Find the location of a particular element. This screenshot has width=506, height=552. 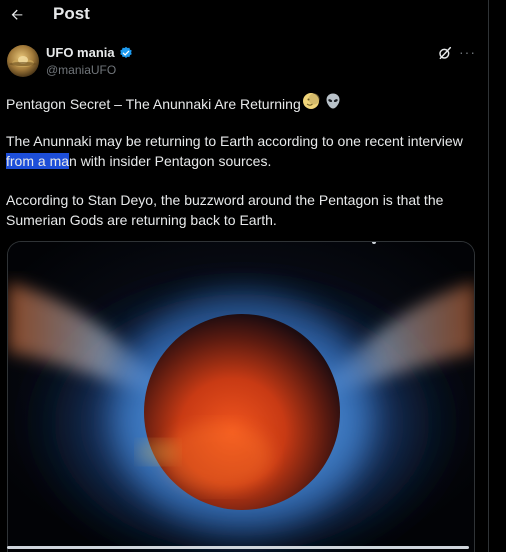

author-handle: @maniaUFO is located at coordinates (81, 70).